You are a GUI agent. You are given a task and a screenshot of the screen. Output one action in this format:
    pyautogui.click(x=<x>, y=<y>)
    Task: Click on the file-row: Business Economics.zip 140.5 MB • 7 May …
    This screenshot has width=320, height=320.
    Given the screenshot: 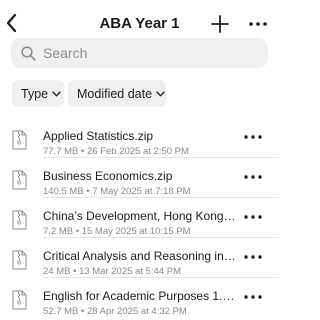 What is the action you would take?
    pyautogui.click(x=139, y=178)
    